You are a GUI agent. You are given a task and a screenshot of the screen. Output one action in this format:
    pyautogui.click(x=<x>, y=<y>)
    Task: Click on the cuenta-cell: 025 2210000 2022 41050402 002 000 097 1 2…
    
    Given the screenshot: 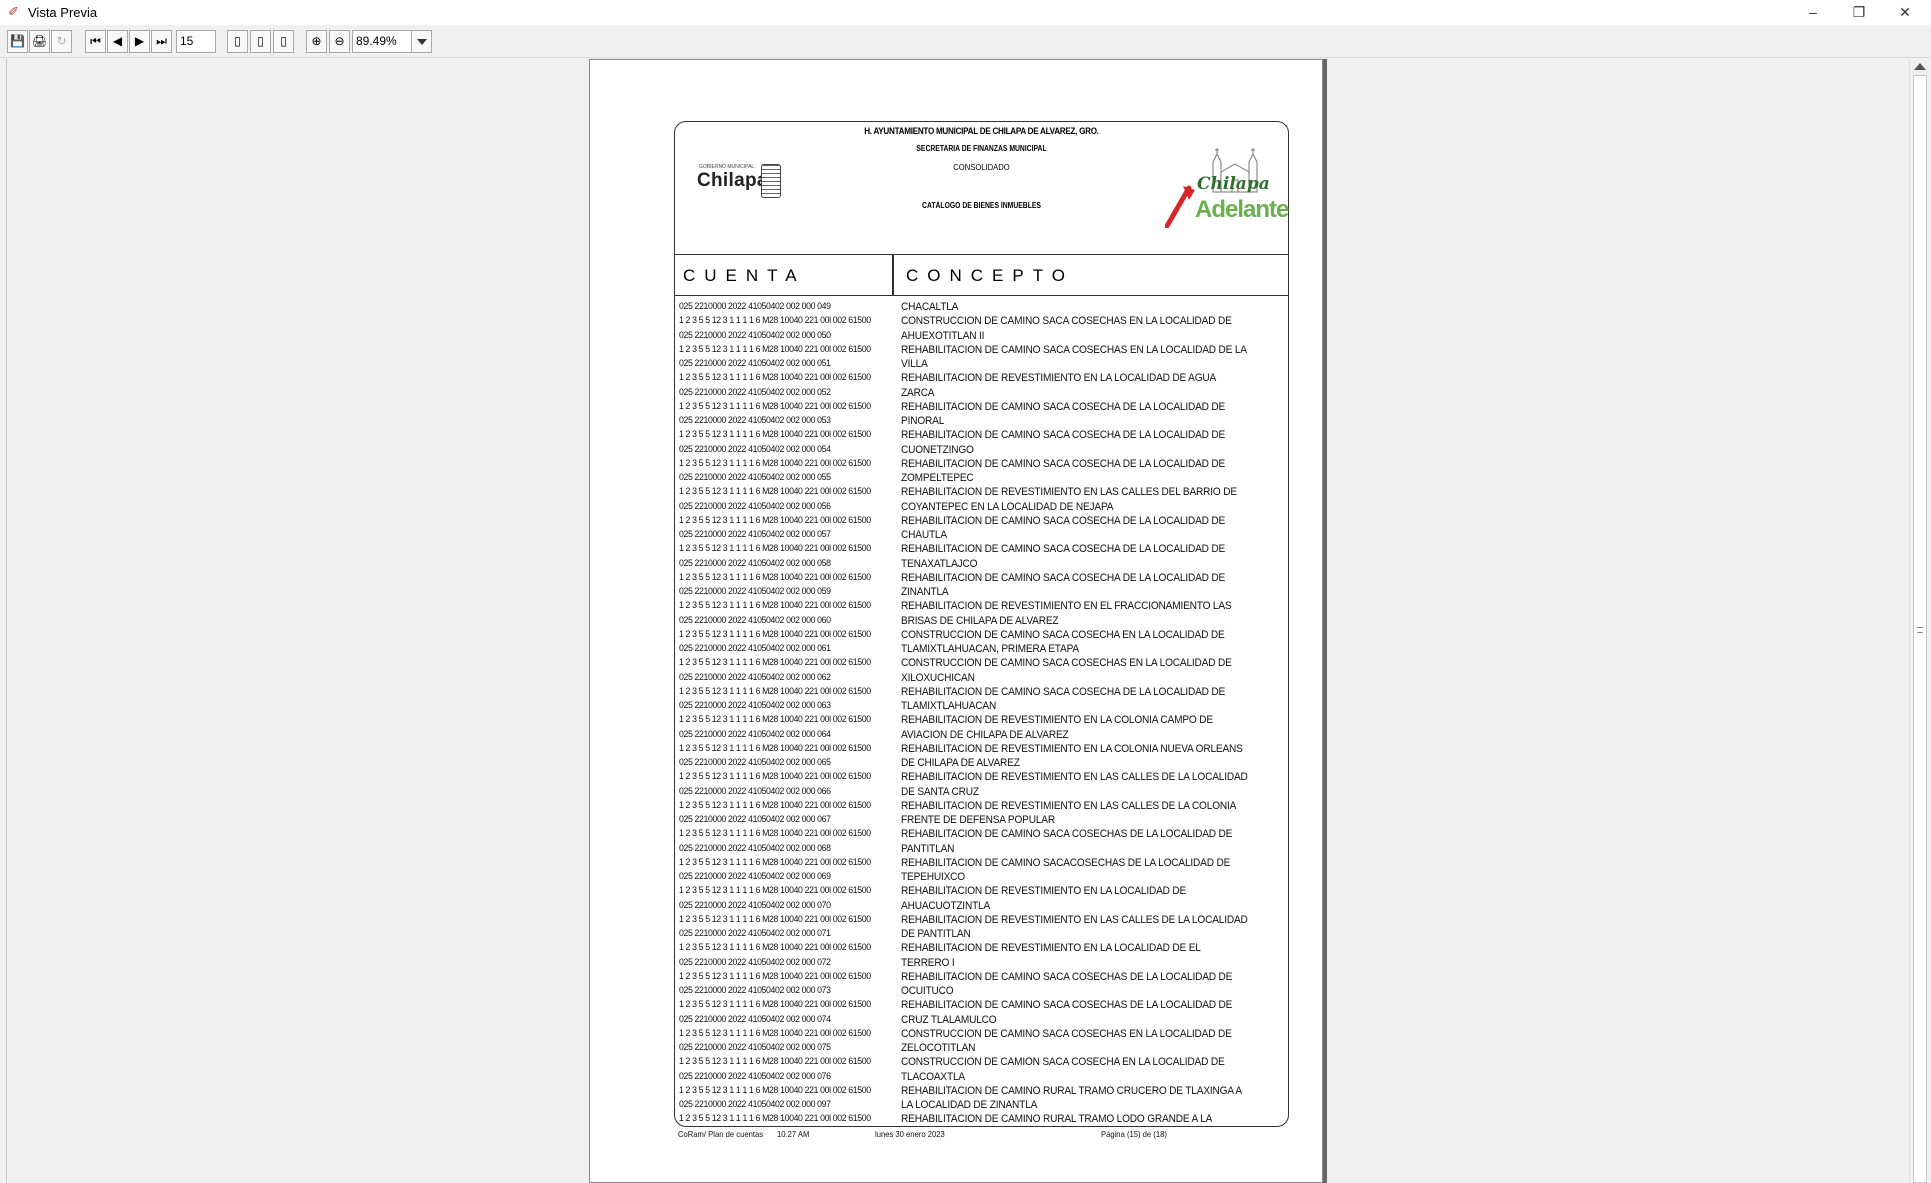 What is the action you would take?
    pyautogui.click(x=789, y=1112)
    